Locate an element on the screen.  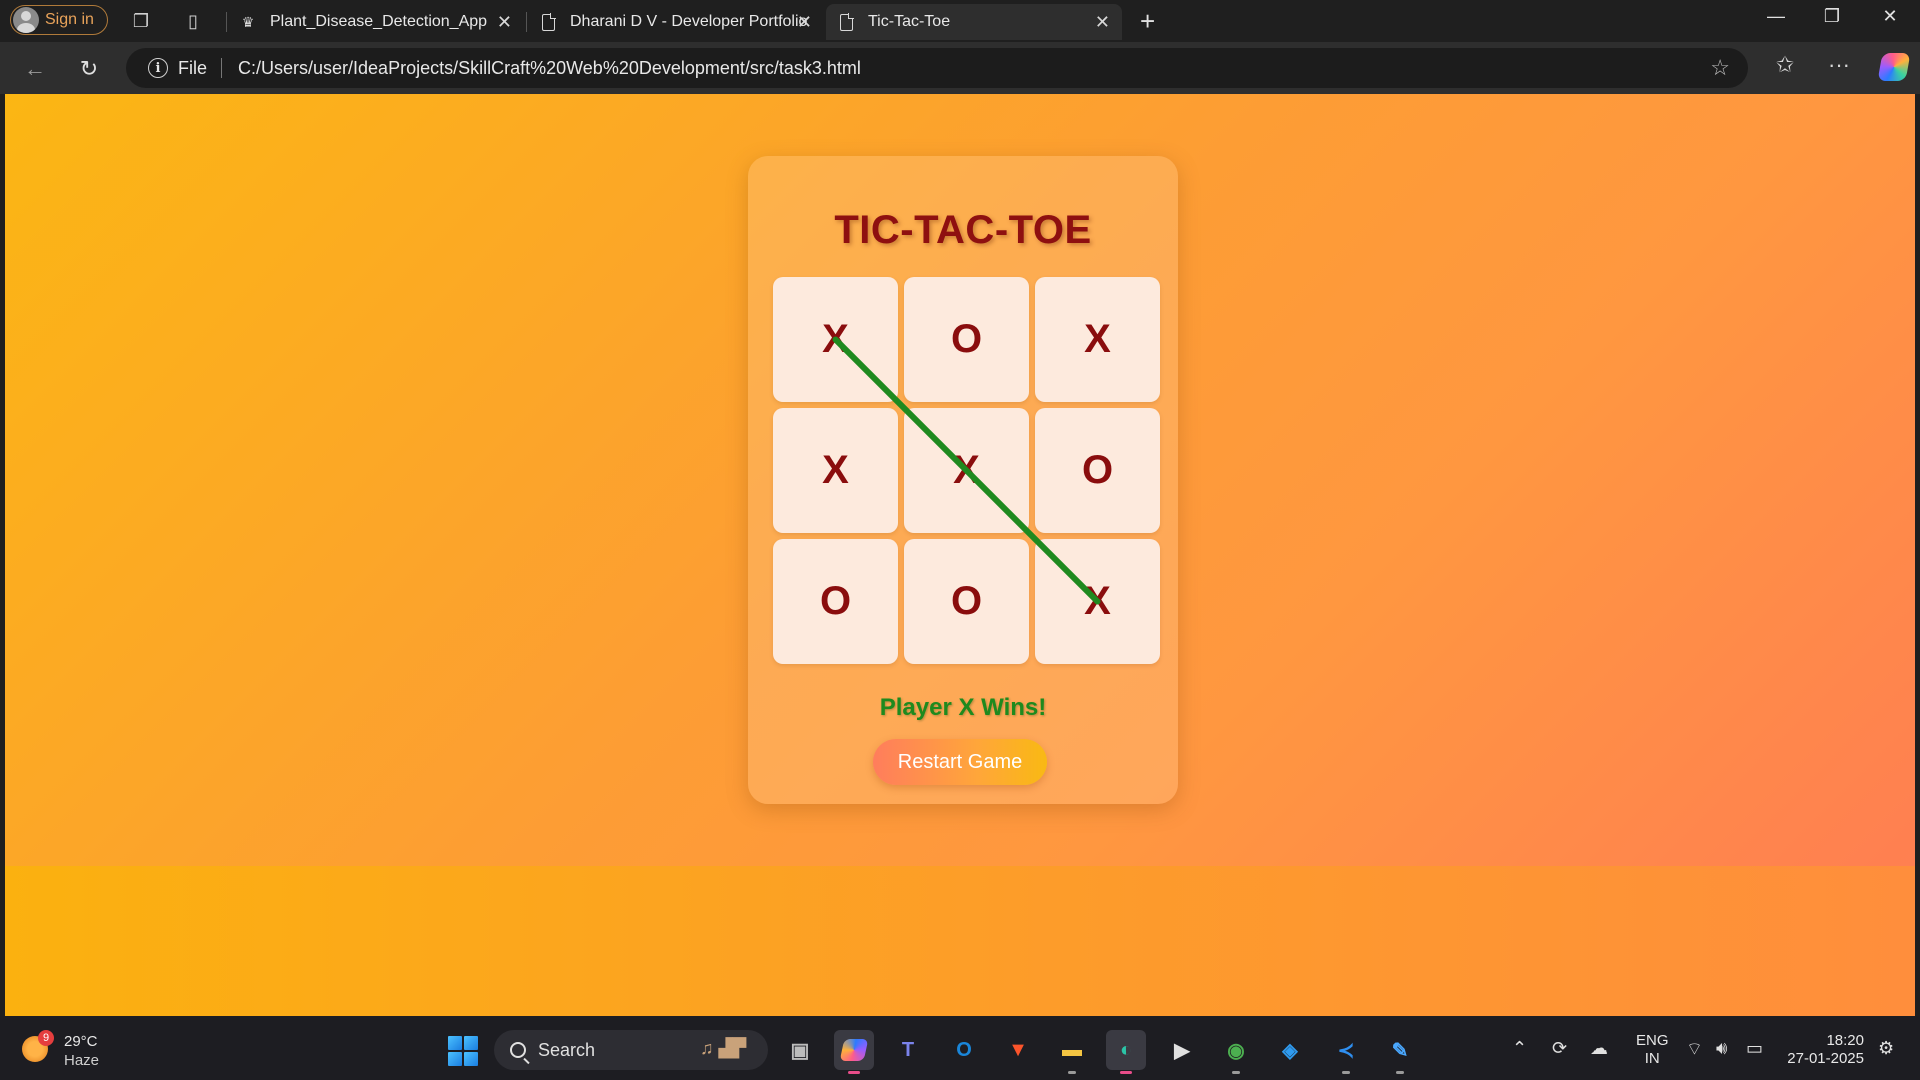
restart-game-button: Restart Game is located at coordinates (960, 762).